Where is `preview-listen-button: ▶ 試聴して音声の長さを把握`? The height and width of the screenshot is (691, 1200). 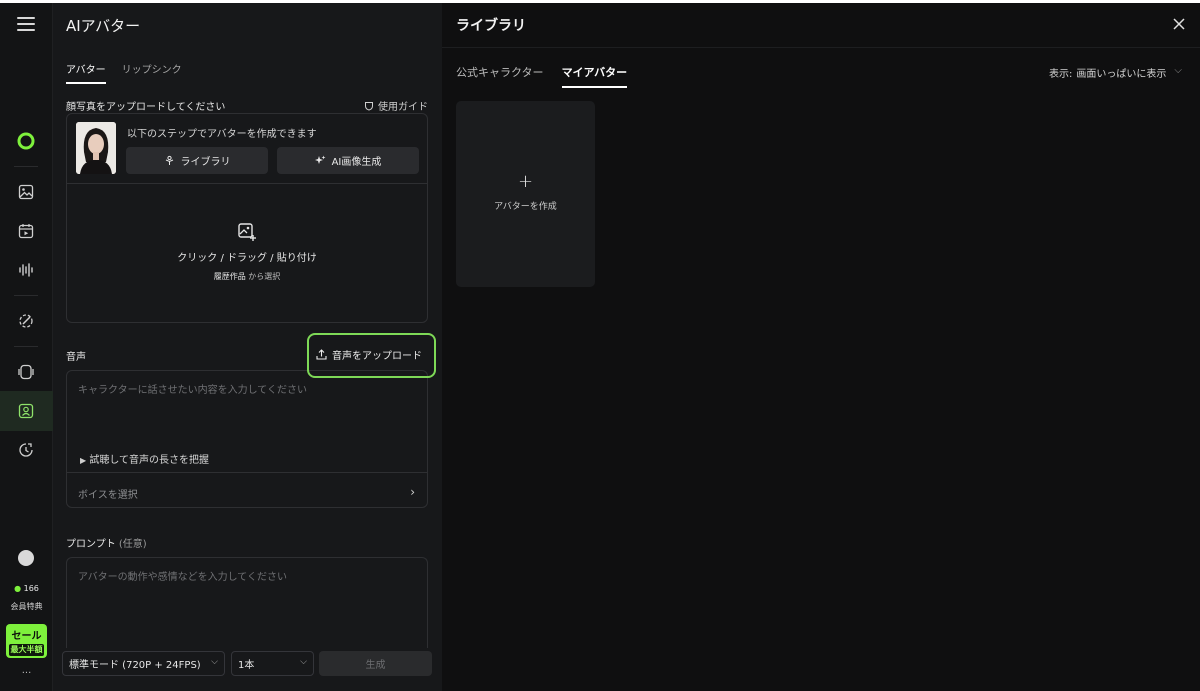
preview-listen-button: ▶ 試聴して音声の長さを把握 is located at coordinates (144, 458).